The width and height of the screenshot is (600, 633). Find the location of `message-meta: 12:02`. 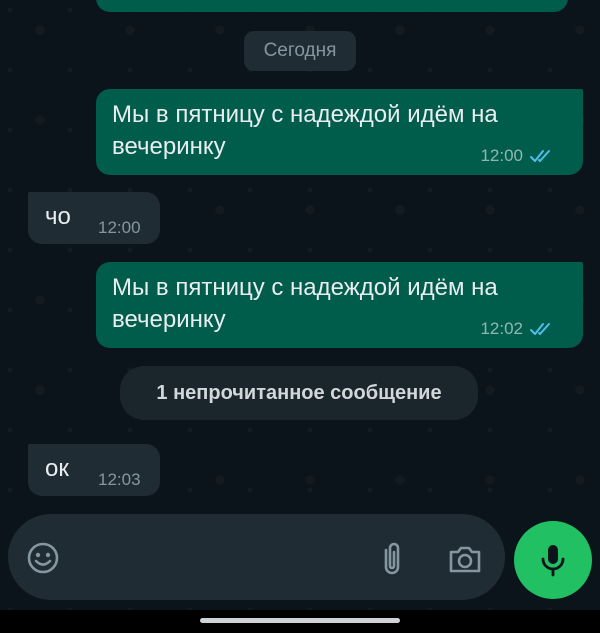

message-meta: 12:02 is located at coordinates (518, 329).